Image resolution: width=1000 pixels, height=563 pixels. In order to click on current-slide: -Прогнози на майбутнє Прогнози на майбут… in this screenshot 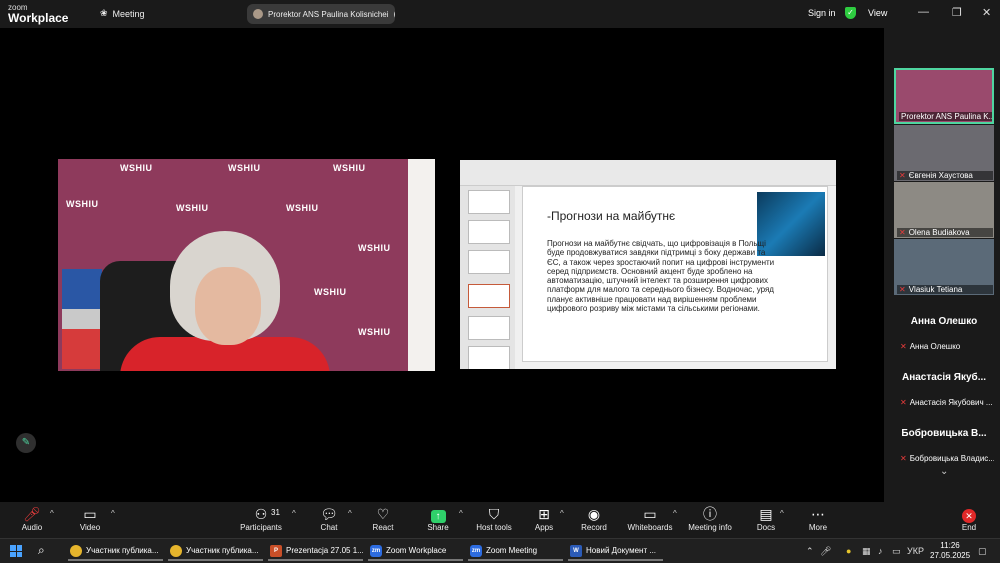, I will do `click(675, 274)`.